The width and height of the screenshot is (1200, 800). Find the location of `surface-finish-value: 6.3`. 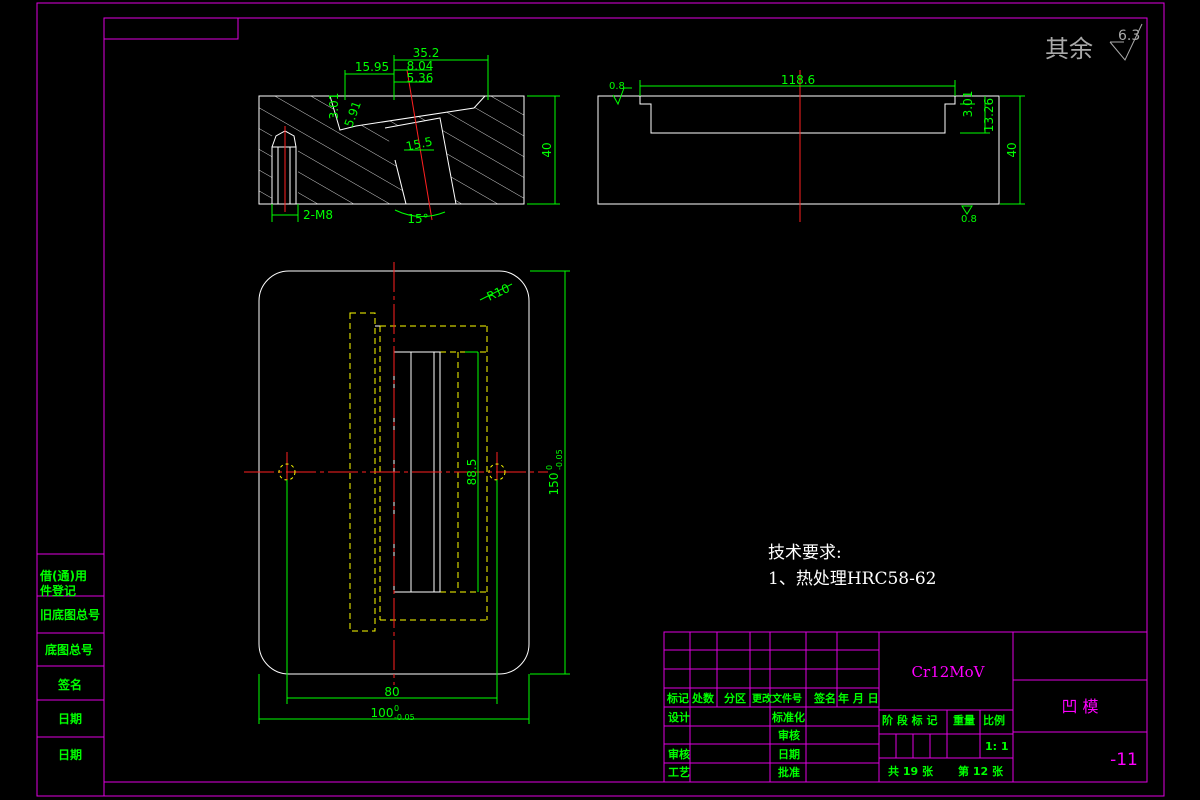

surface-finish-value: 6.3 is located at coordinates (1129, 36).